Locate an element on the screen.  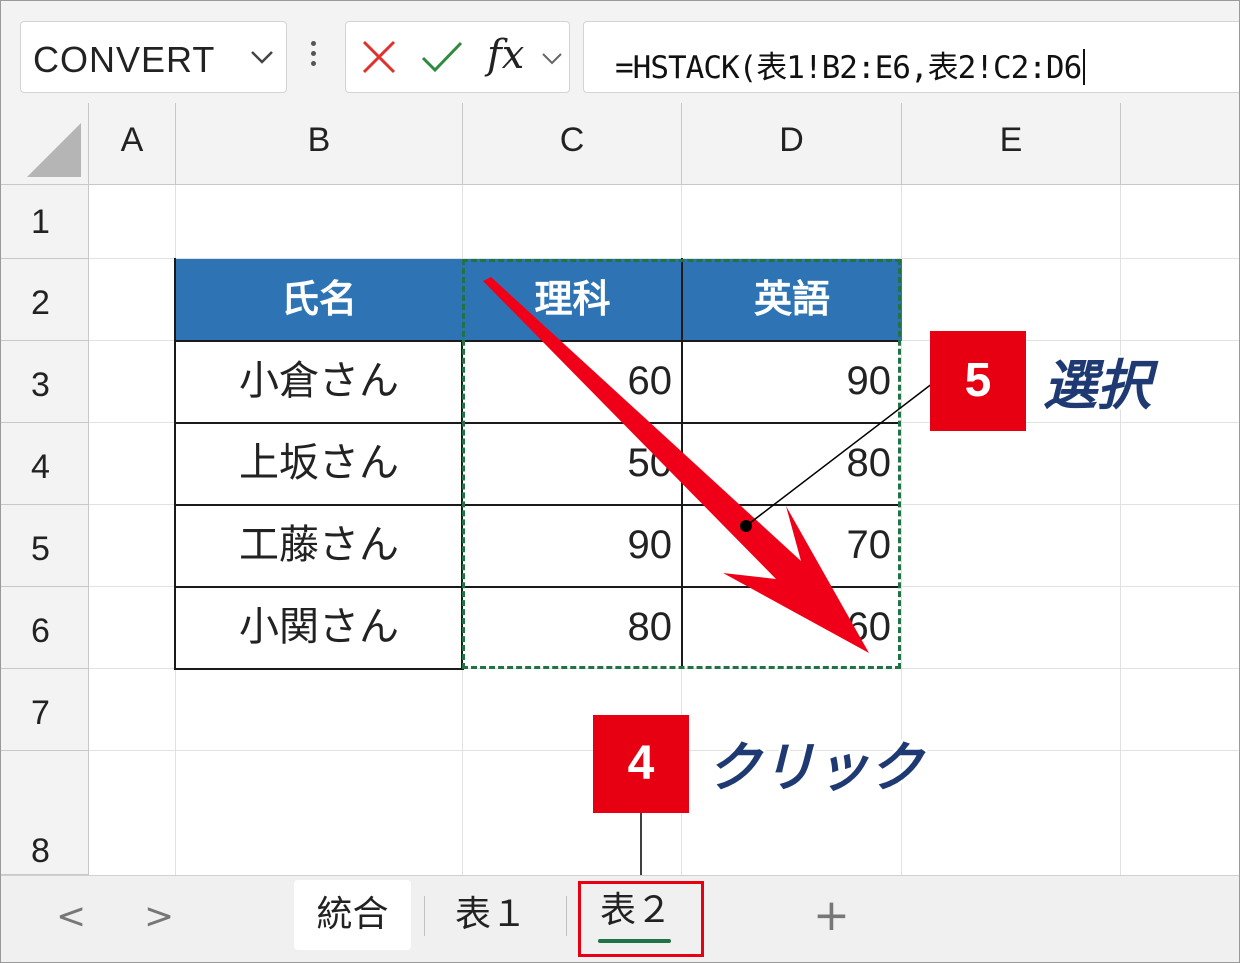
leader-dot-step5 is located at coordinates (746, 526).